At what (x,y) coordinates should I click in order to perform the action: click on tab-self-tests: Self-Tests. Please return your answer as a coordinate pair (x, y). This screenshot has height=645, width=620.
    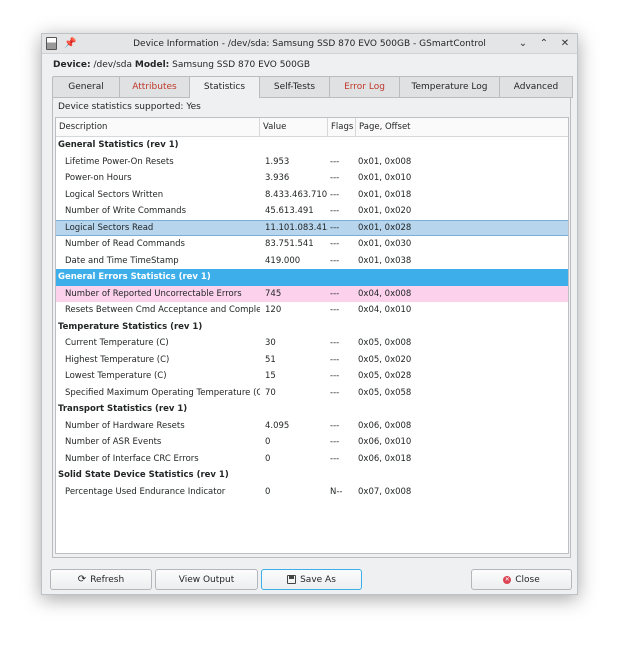
    Looking at the image, I should click on (295, 87).